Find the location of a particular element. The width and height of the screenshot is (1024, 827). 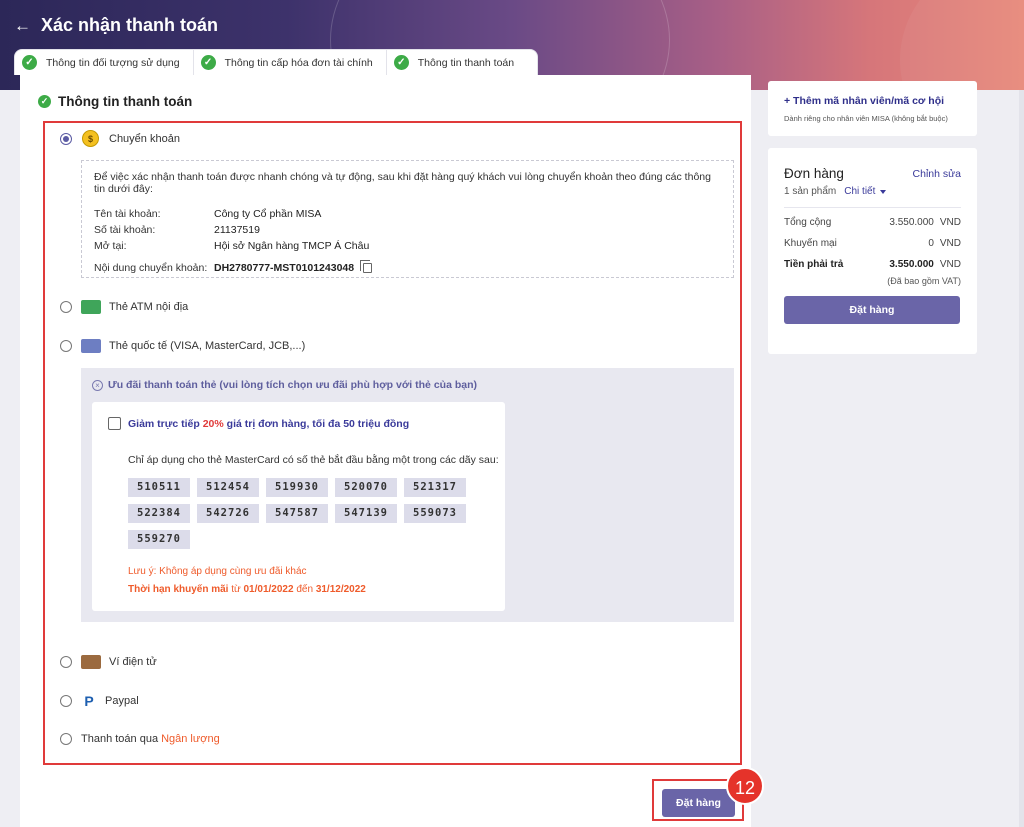

radio-nganluong is located at coordinates (66, 739).